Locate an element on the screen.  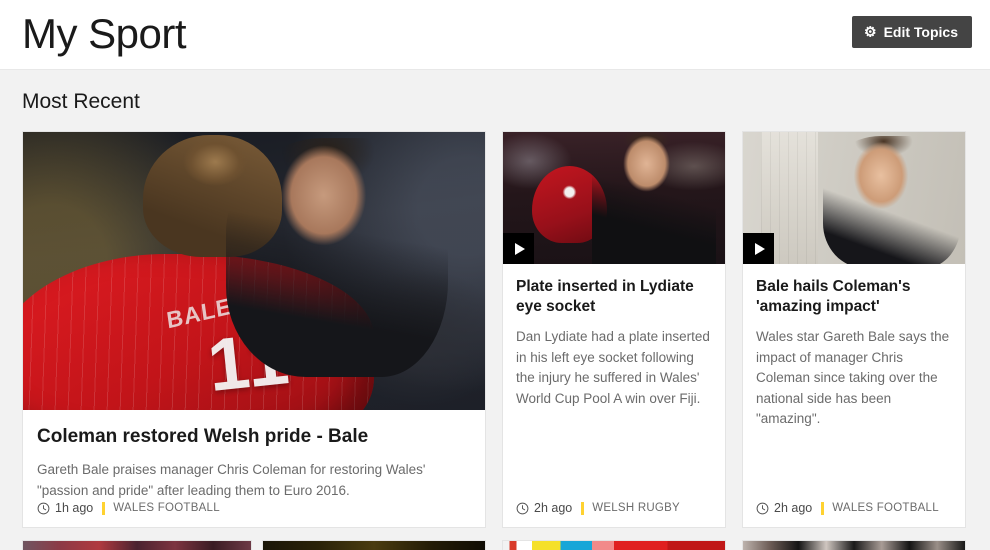
edit-topics-button: ⚙ Edit Topics is located at coordinates (912, 32).